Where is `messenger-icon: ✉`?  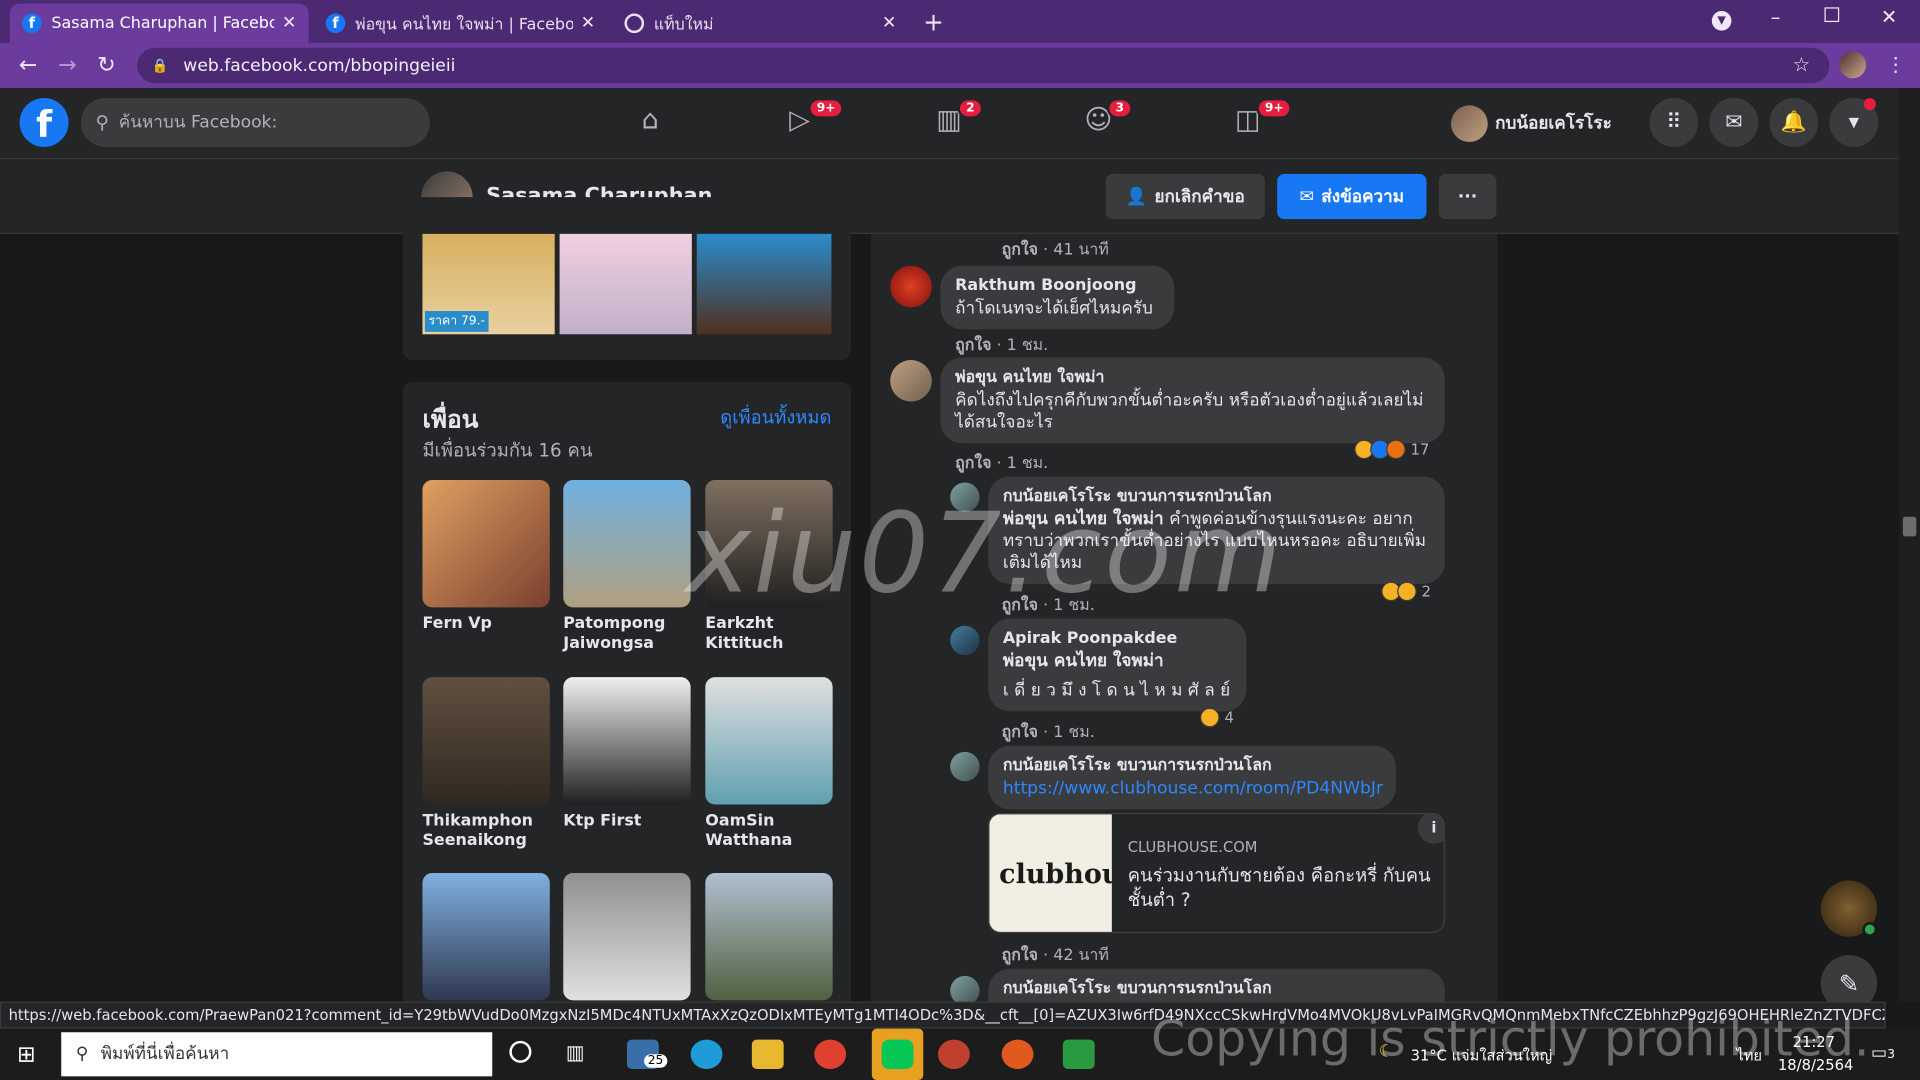 messenger-icon: ✉ is located at coordinates (1734, 122).